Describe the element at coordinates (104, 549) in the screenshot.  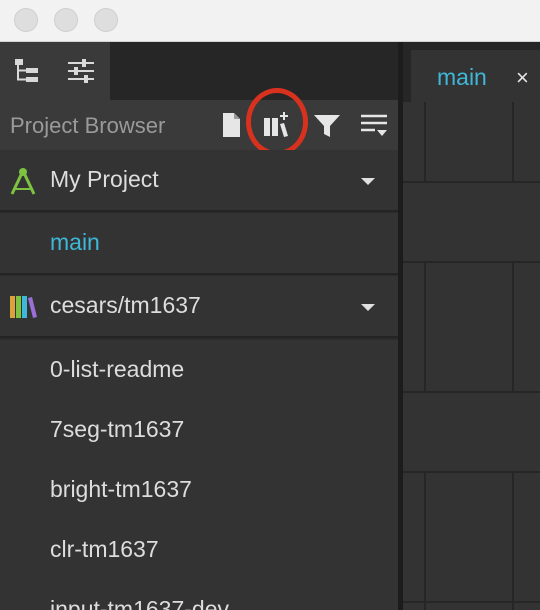
I see `list-item-label: clr-tm1637` at that location.